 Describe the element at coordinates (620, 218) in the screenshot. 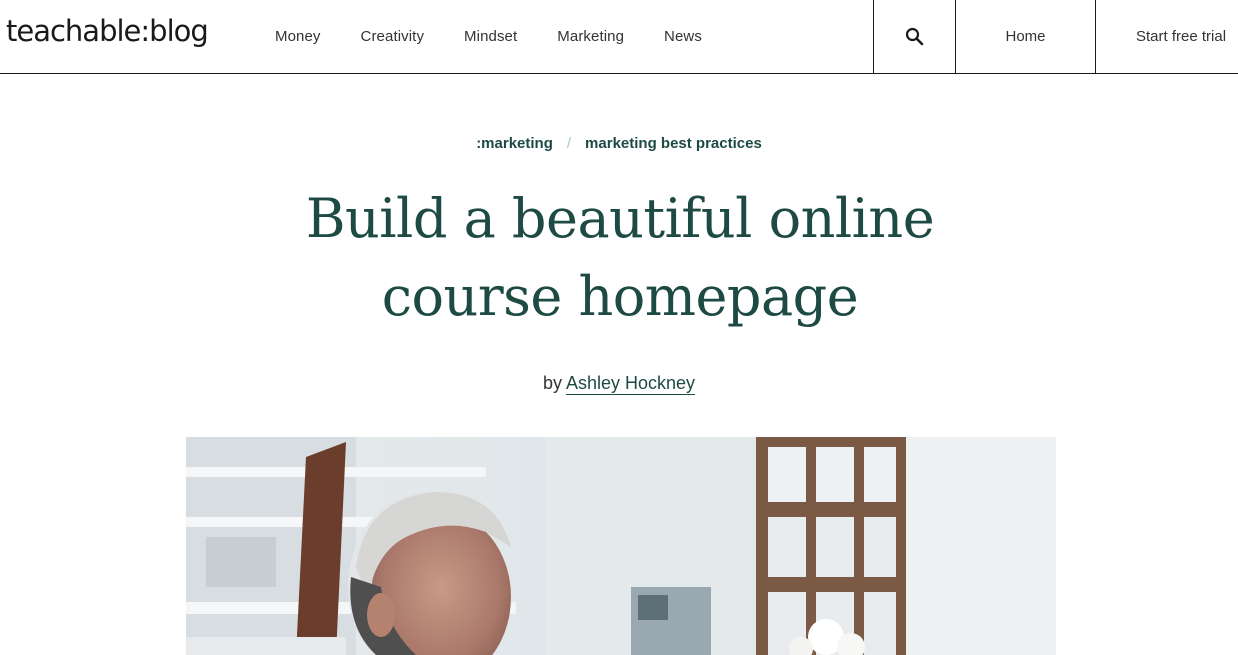

I see `article-title-line1: Build a beautiful online` at that location.